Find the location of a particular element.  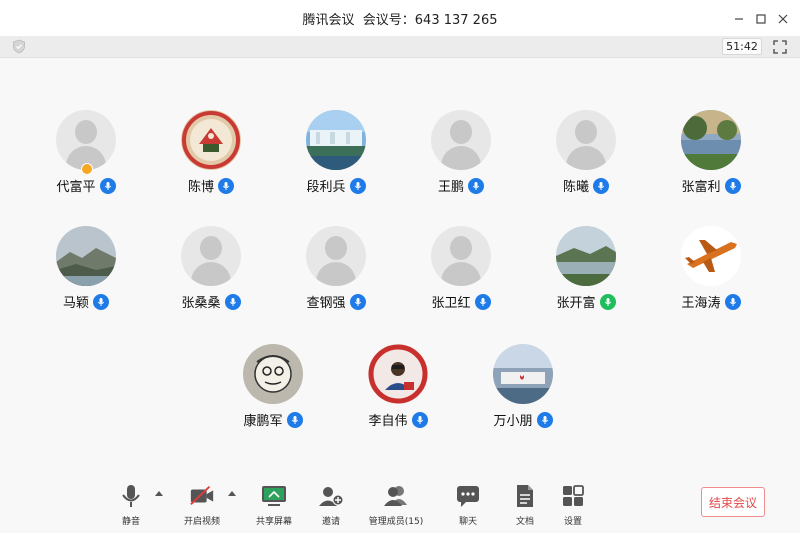

title-bar: 腾讯会议 会议号：643 137 265 is located at coordinates (400, 18).